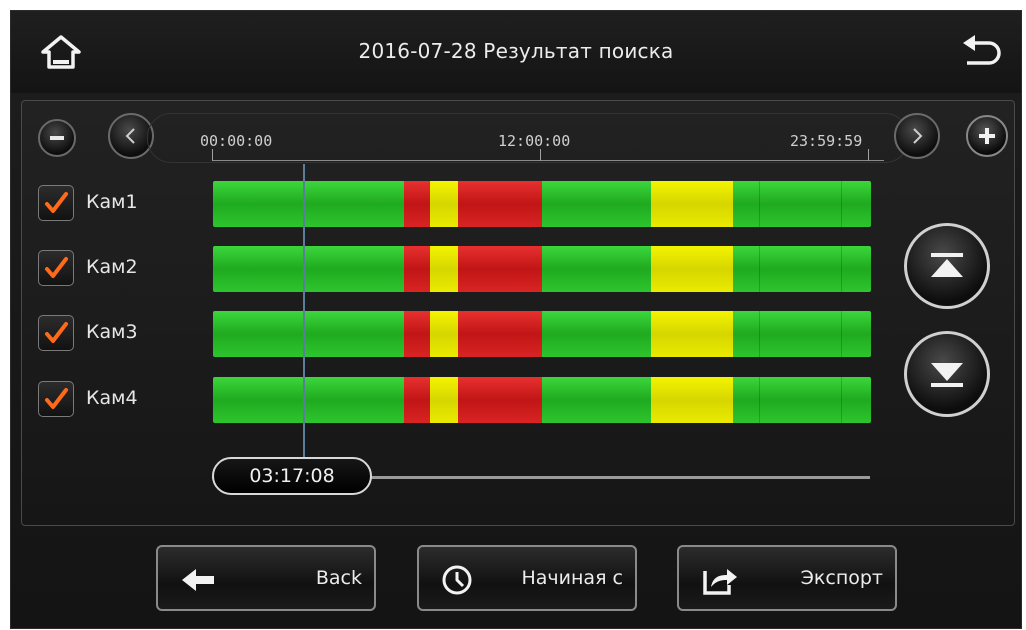 The image size is (1026, 630). What do you see at coordinates (826, 141) in the screenshot?
I see `tick-label-end: 23:59:59` at bounding box center [826, 141].